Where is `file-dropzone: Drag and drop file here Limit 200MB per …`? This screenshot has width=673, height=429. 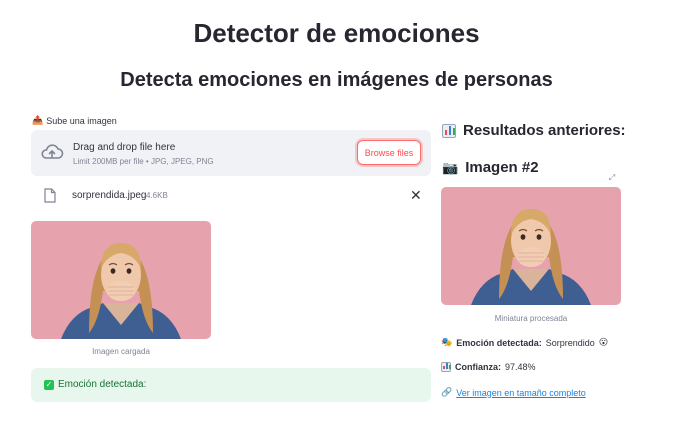
file-dropzone: Drag and drop file here Limit 200MB per … is located at coordinates (231, 153).